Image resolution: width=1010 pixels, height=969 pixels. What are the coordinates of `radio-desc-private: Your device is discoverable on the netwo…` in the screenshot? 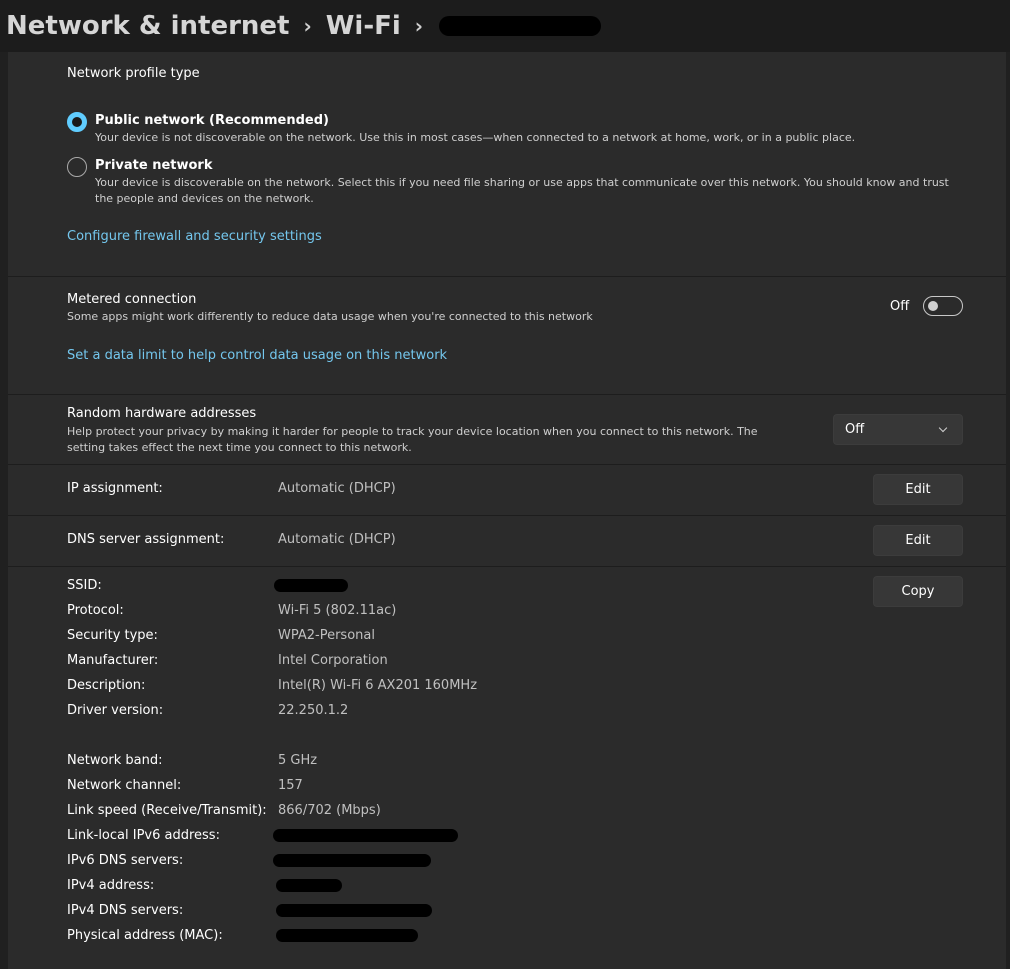 It's located at (522, 190).